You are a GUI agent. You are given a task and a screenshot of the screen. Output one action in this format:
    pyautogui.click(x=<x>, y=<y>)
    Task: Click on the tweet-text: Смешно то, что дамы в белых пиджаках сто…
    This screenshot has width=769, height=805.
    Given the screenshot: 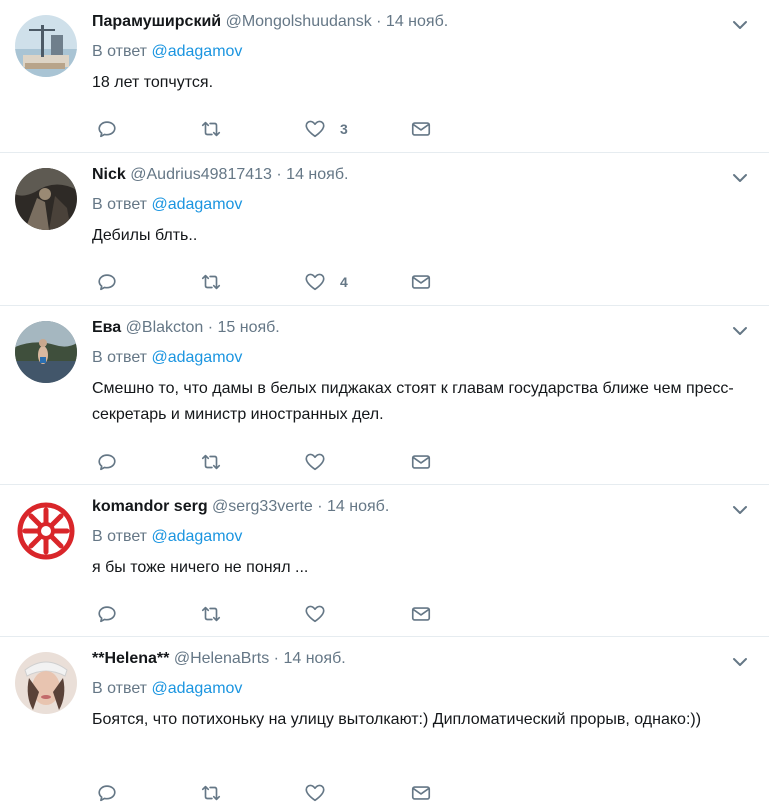 What is the action you would take?
    pyautogui.click(x=413, y=401)
    